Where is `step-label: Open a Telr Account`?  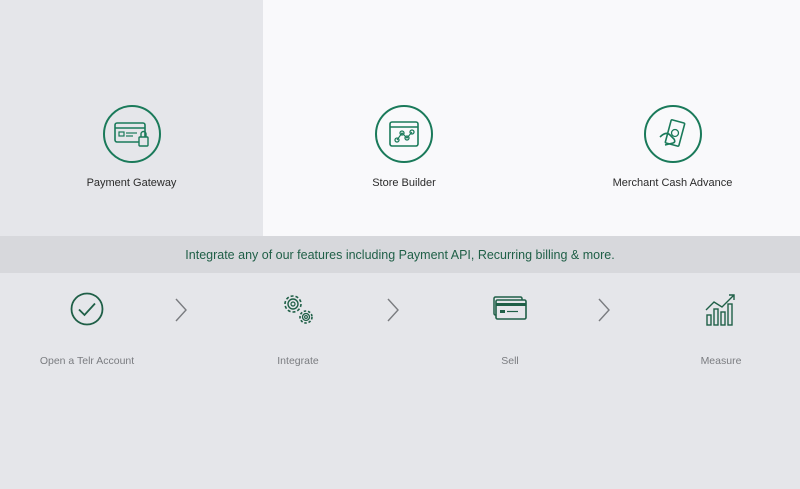
step-label: Open a Telr Account is located at coordinates (87, 361).